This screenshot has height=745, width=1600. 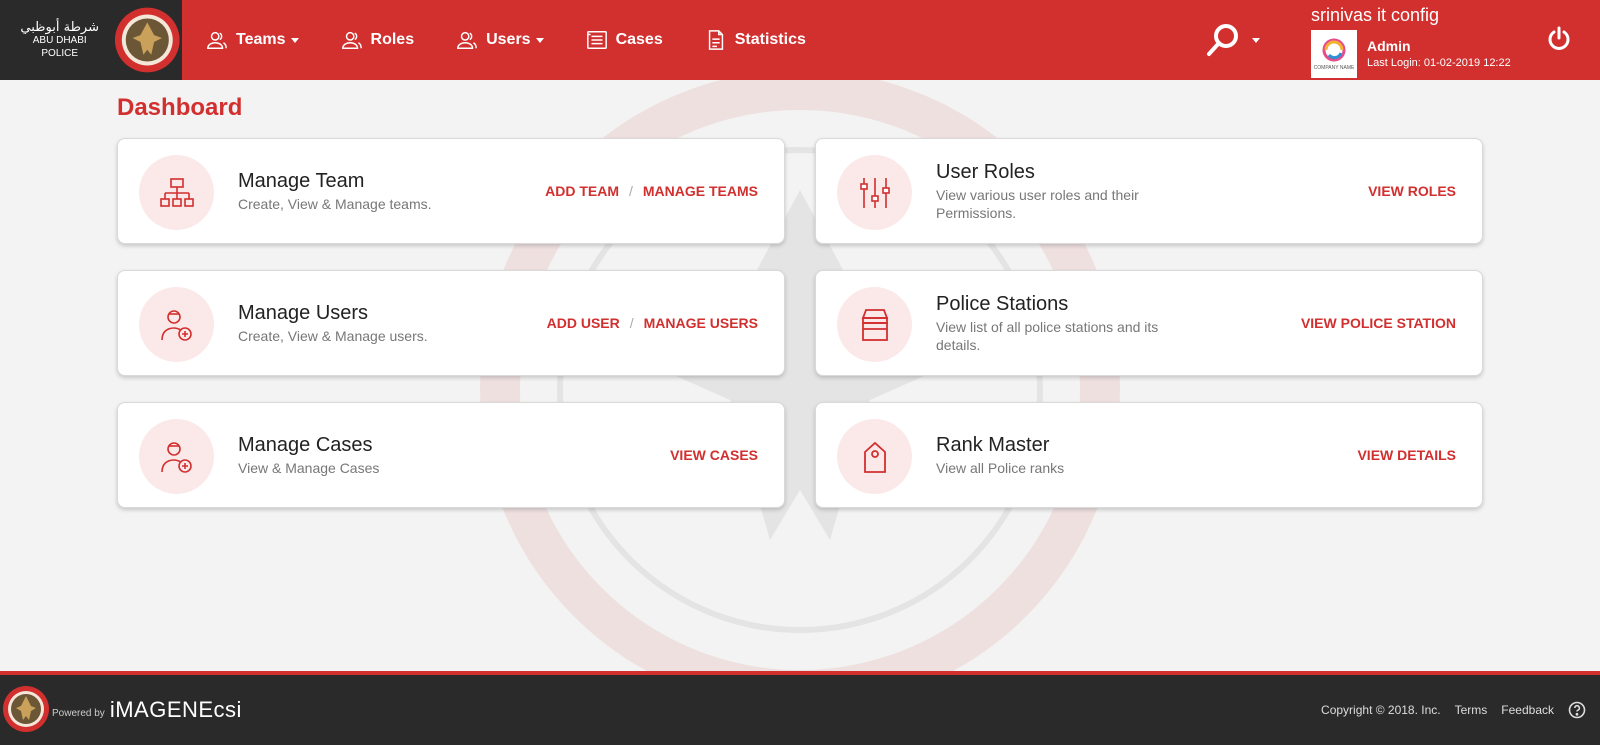 What do you see at coordinates (1378, 323) in the screenshot?
I see `view-police-station-link: VIEW POLICE STATION` at bounding box center [1378, 323].